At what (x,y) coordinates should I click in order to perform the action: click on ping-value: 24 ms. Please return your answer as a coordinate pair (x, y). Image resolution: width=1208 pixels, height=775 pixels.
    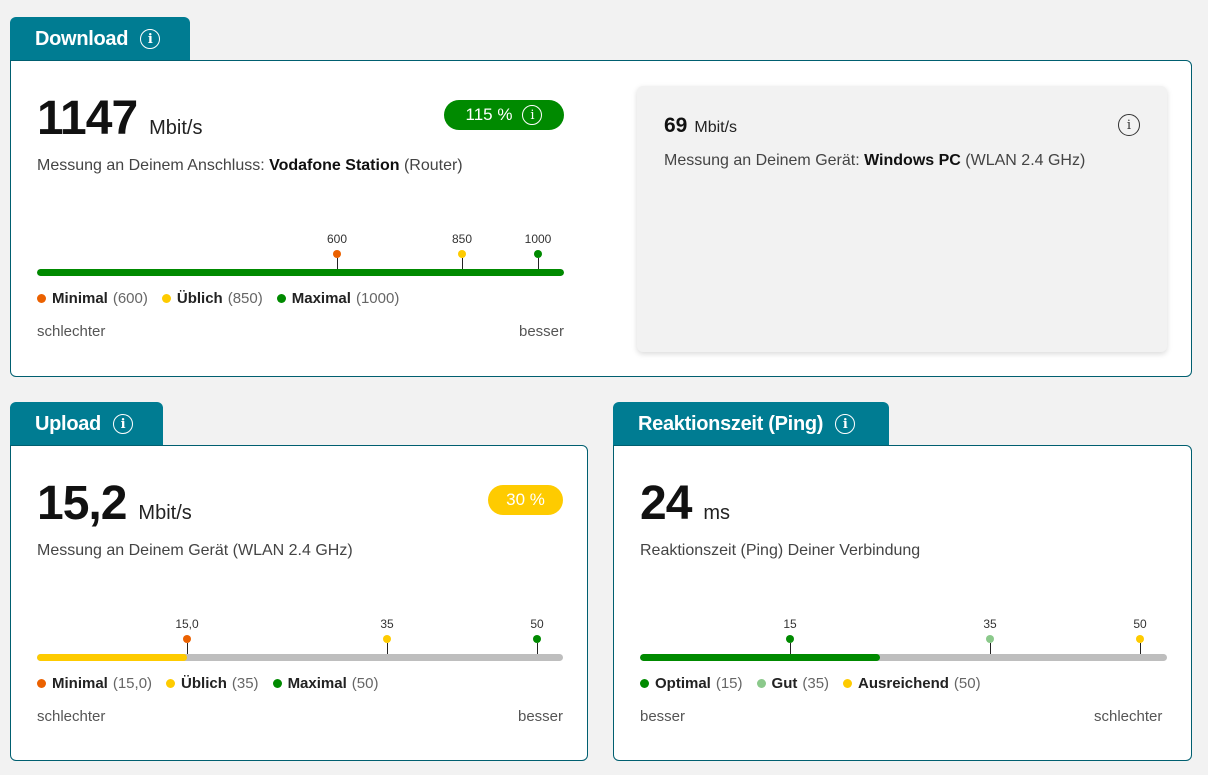
    Looking at the image, I should click on (685, 503).